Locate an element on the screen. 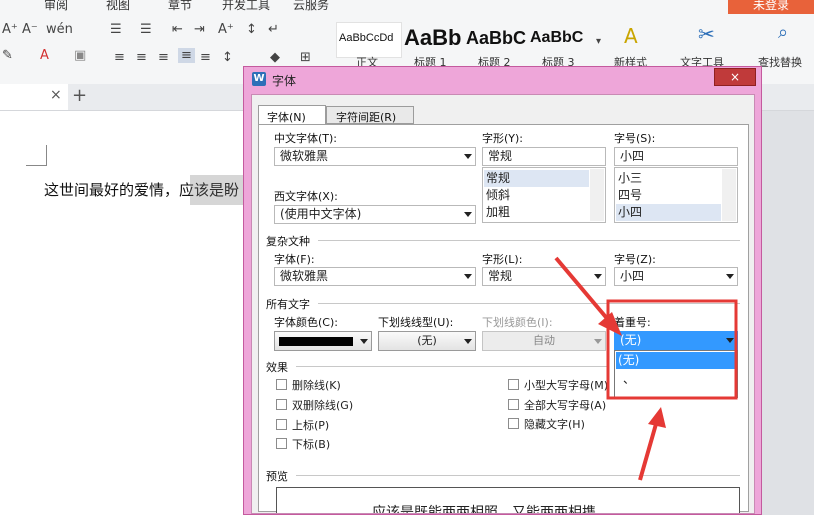 The height and width of the screenshot is (515, 814). arrow-line-top is located at coordinates (583, 290).